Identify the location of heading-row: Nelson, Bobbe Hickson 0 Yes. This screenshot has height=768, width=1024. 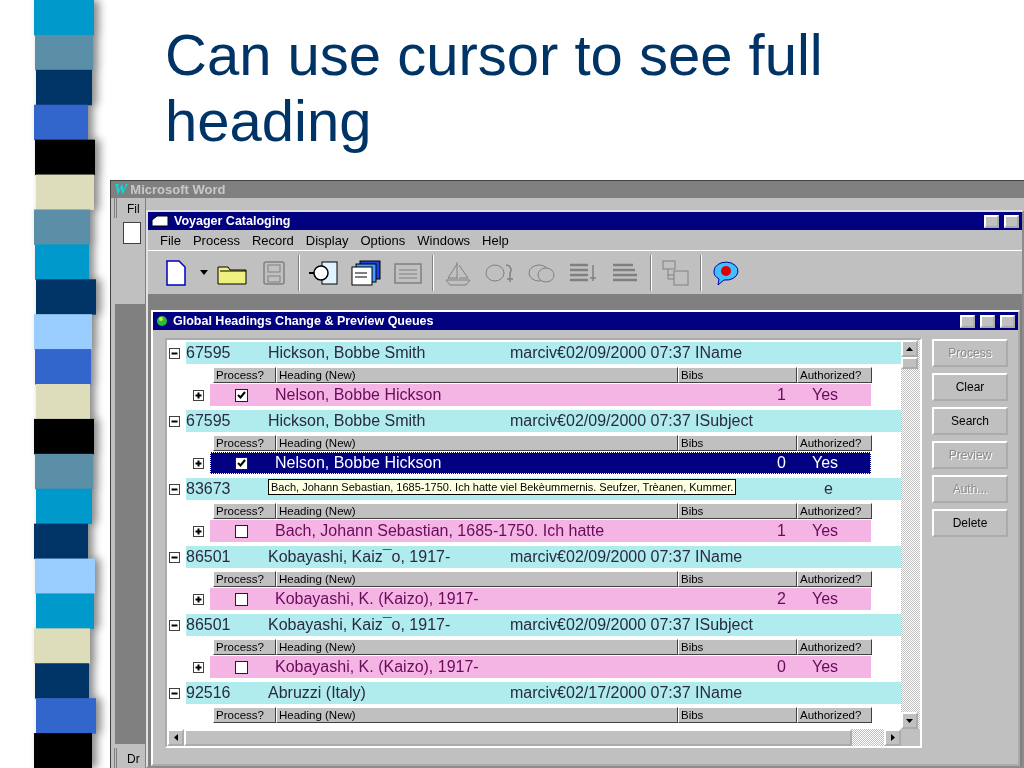
(540, 463).